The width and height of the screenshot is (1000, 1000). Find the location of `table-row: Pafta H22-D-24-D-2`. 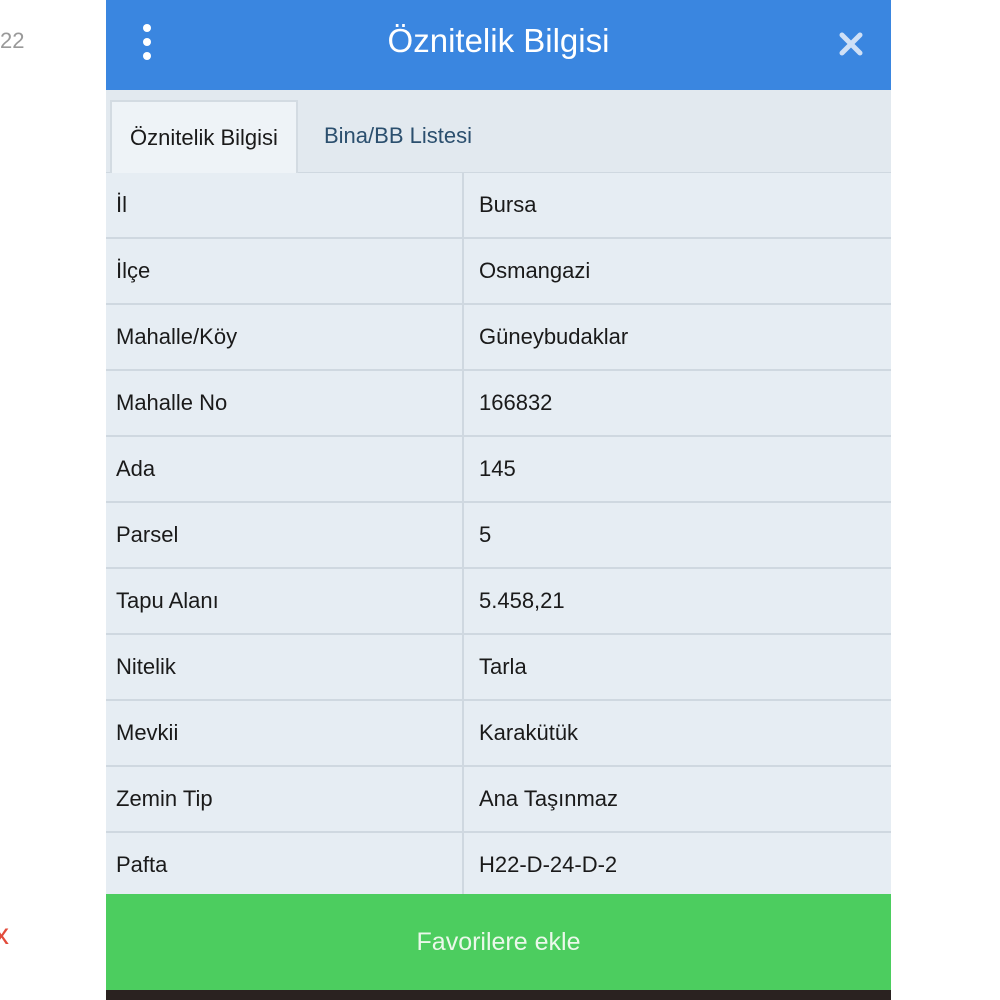

table-row: Pafta H22-D-24-D-2 is located at coordinates (498, 866).